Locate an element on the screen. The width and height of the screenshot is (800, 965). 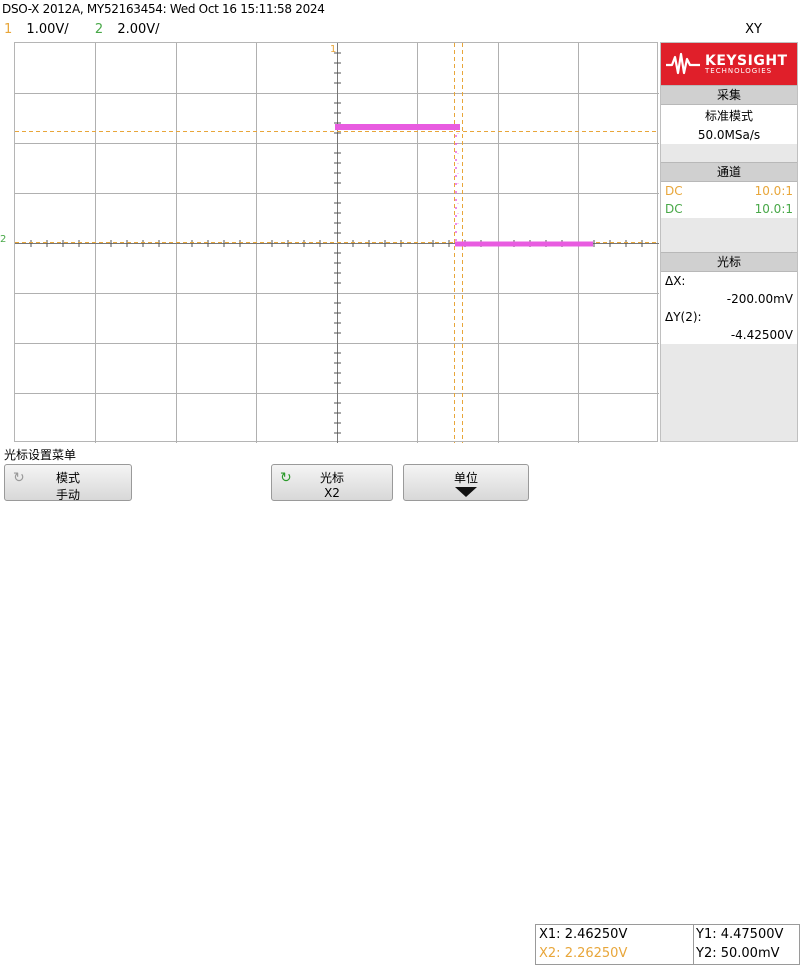
chevron-down-icon is located at coordinates (466, 493).